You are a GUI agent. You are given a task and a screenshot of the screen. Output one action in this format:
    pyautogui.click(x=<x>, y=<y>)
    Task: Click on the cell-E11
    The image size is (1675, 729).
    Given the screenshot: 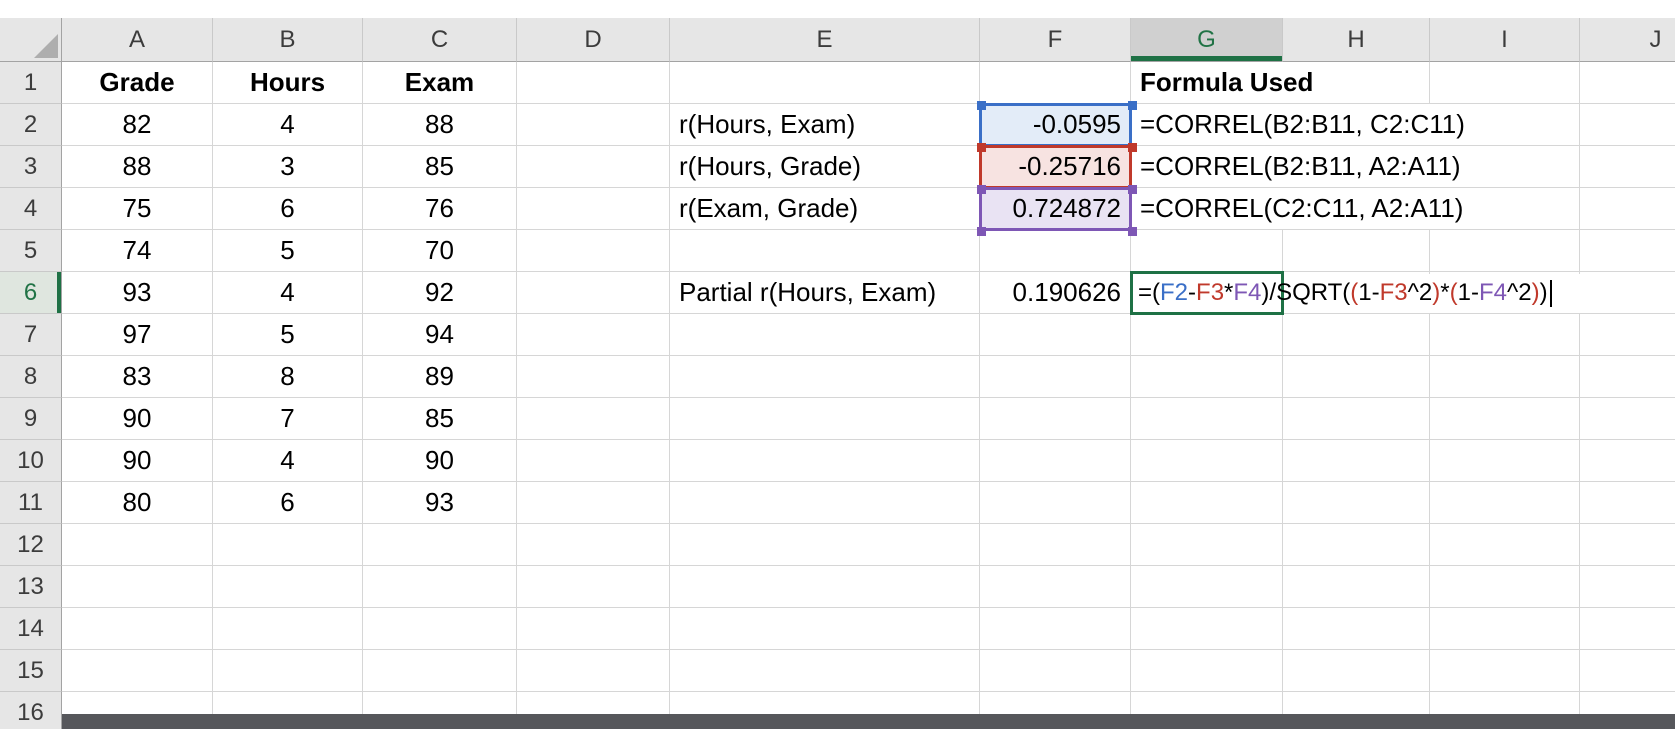 What is the action you would take?
    pyautogui.click(x=825, y=503)
    